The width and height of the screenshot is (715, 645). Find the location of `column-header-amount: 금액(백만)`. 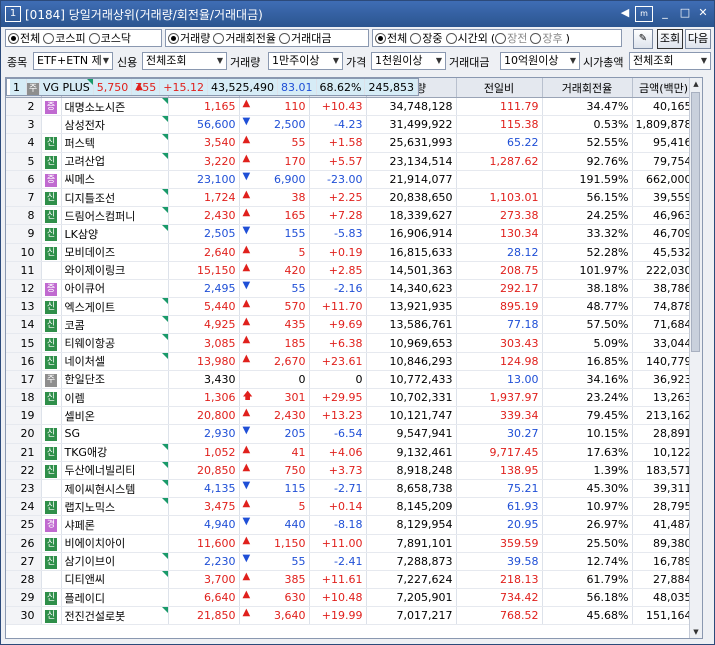

column-header-amount: 금액(백만) is located at coordinates (664, 88).